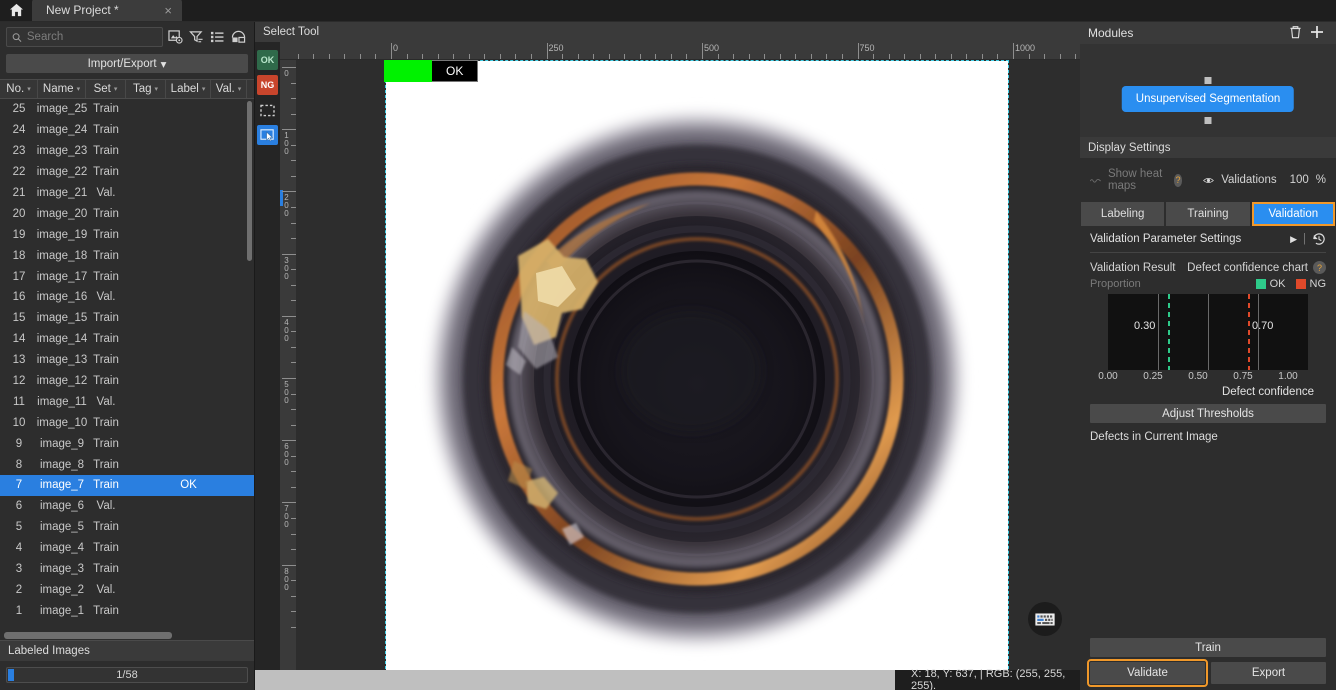 This screenshot has height=690, width=1336. I want to click on table-row: 16 image_16 Val., so click(127, 297).